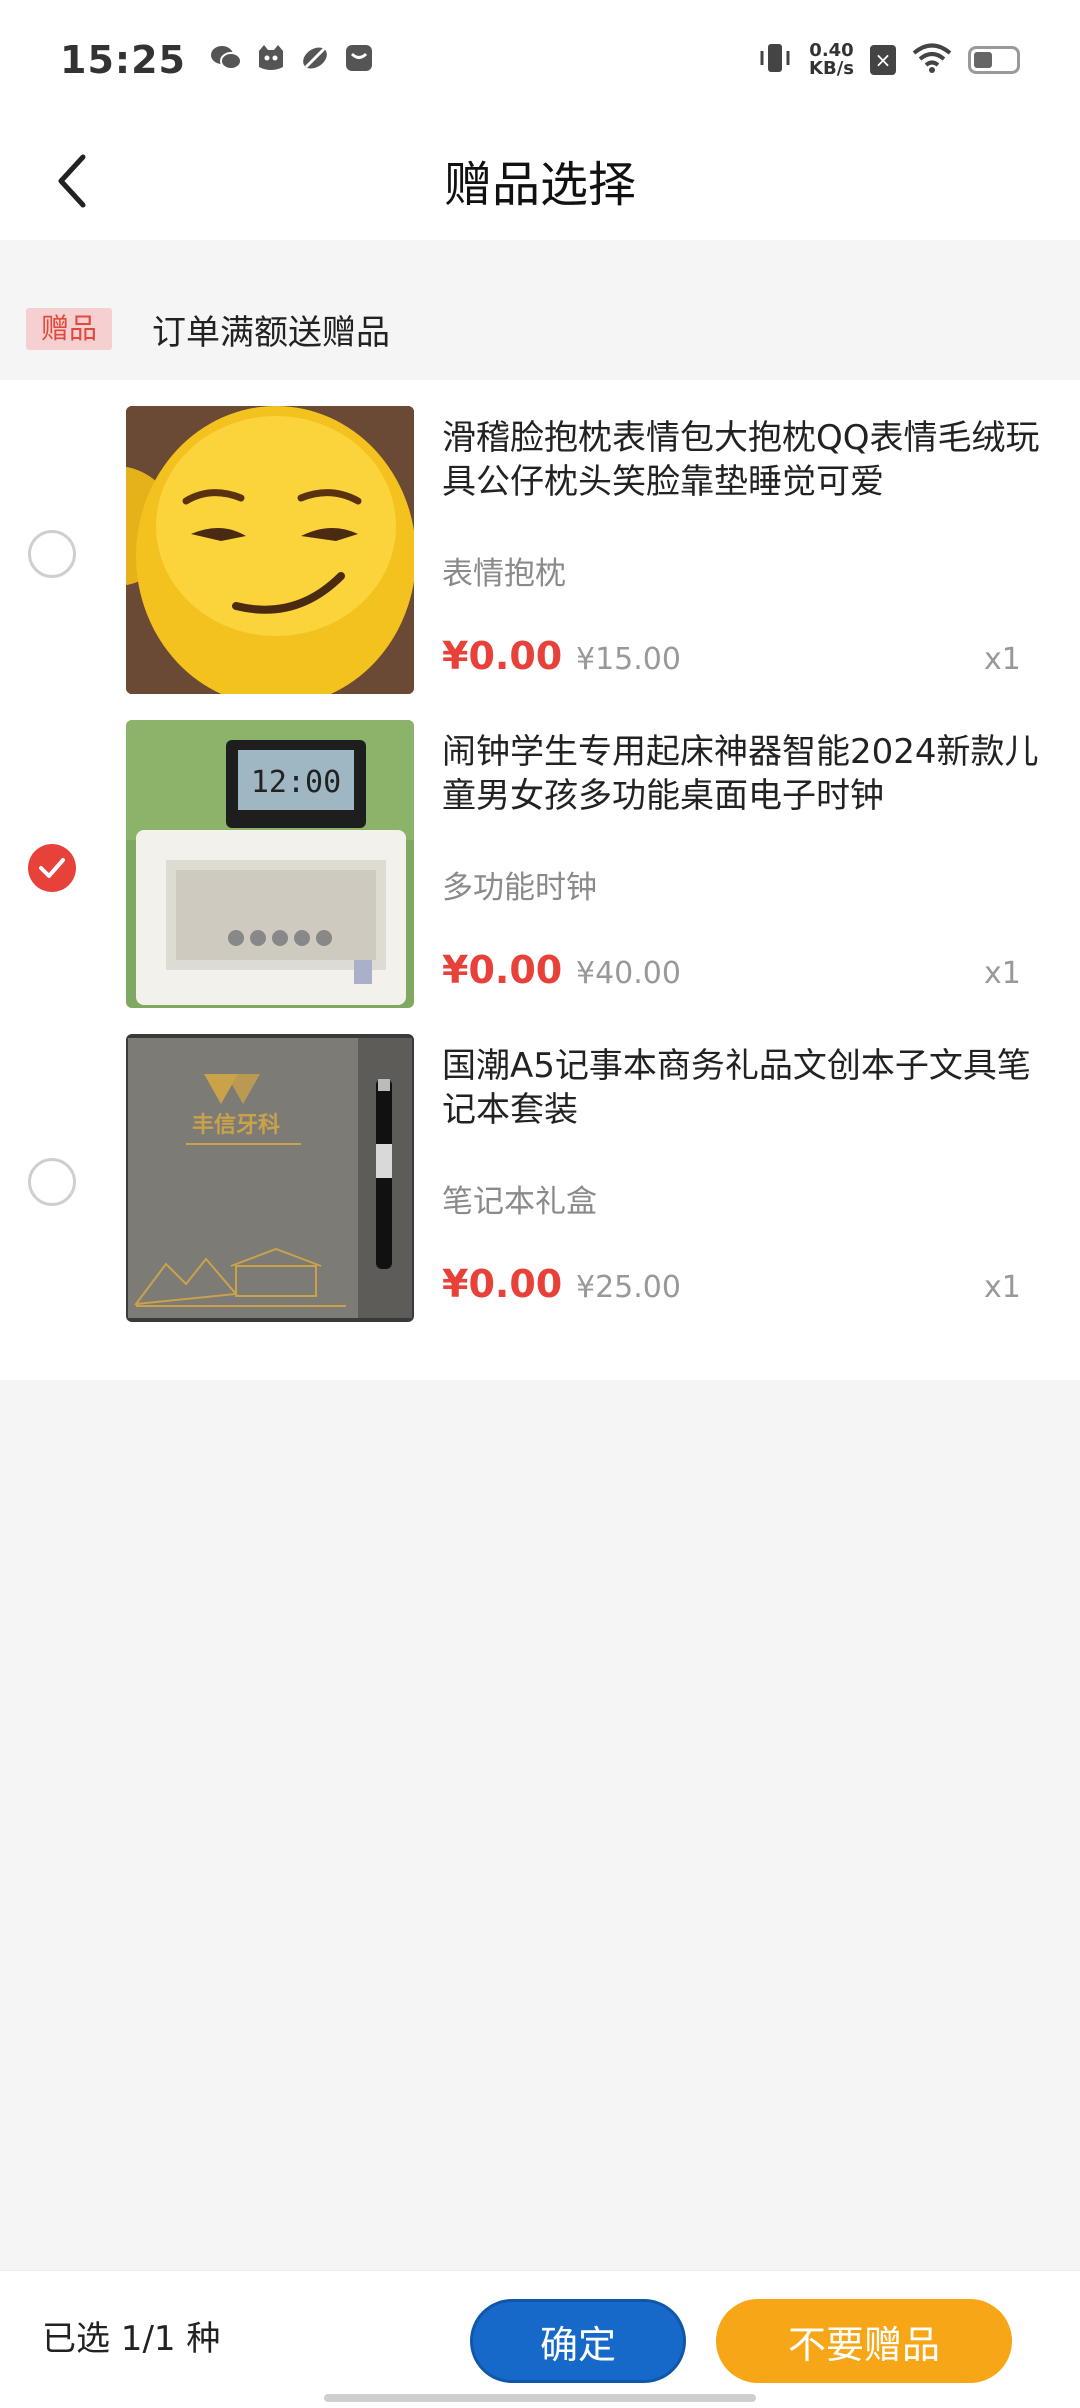 This screenshot has height=2408, width=1080. I want to click on gift-spec: 多功能时钟, so click(519, 888).